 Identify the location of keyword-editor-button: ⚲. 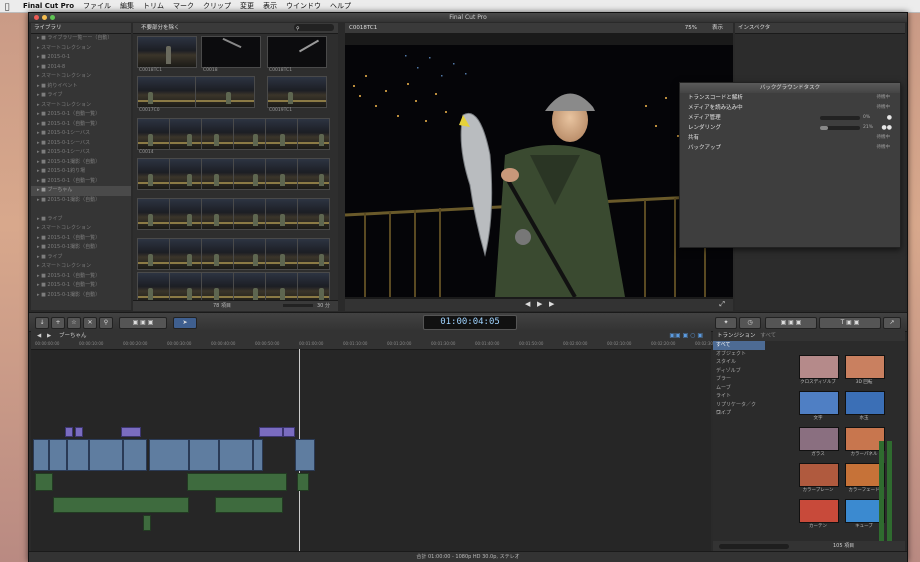
(106, 323).